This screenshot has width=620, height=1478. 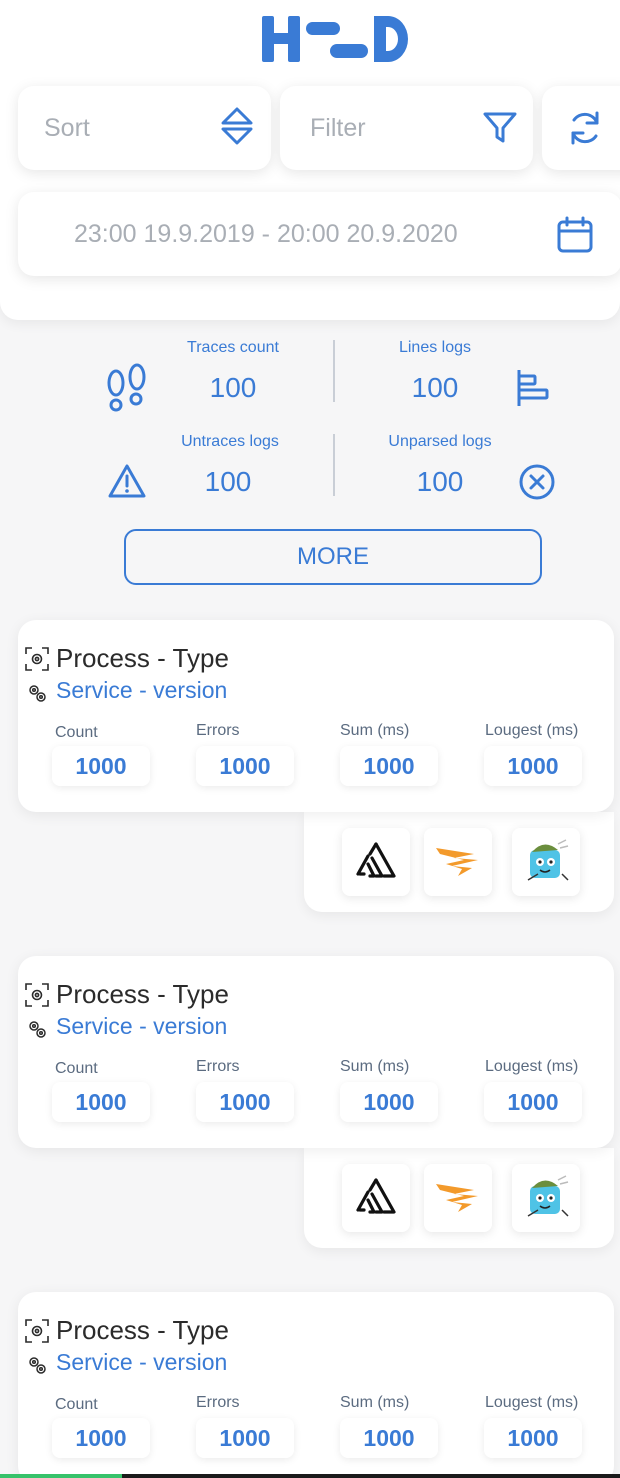 I want to click on more-button: MORE, so click(x=333, y=557).